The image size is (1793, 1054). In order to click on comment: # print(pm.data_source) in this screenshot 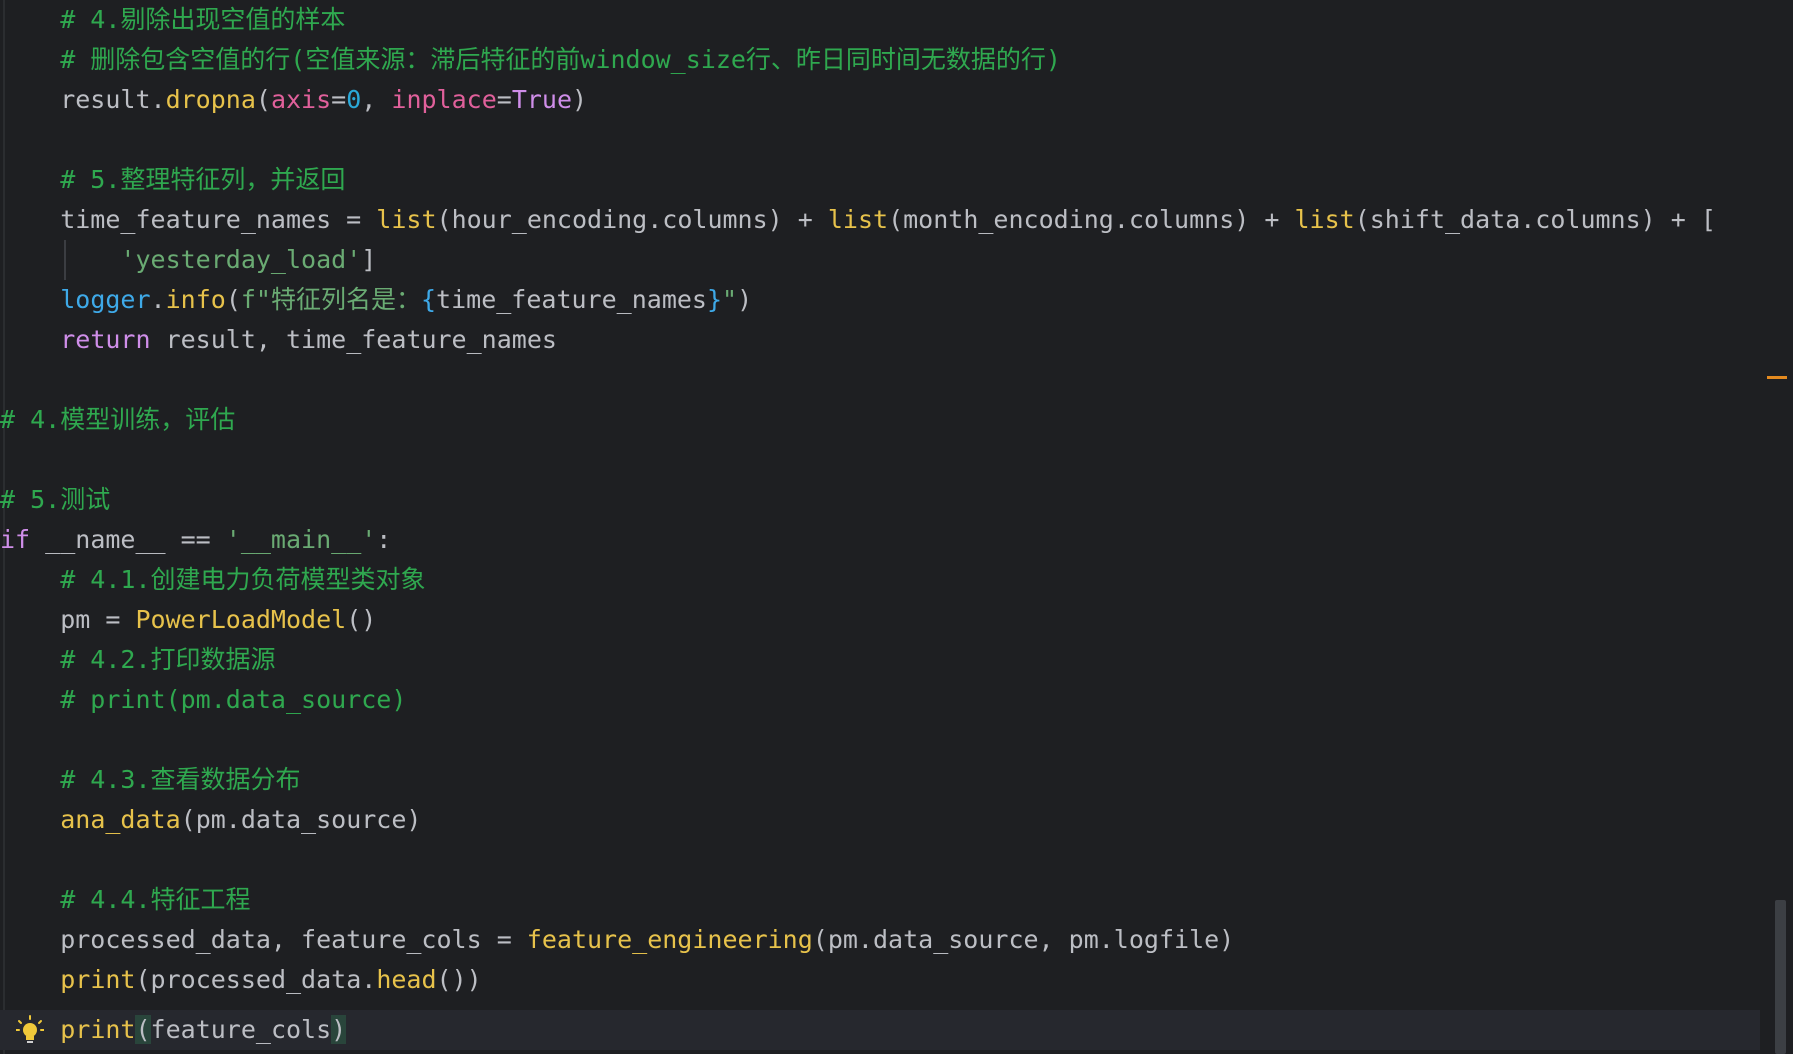, I will do `click(203, 699)`.